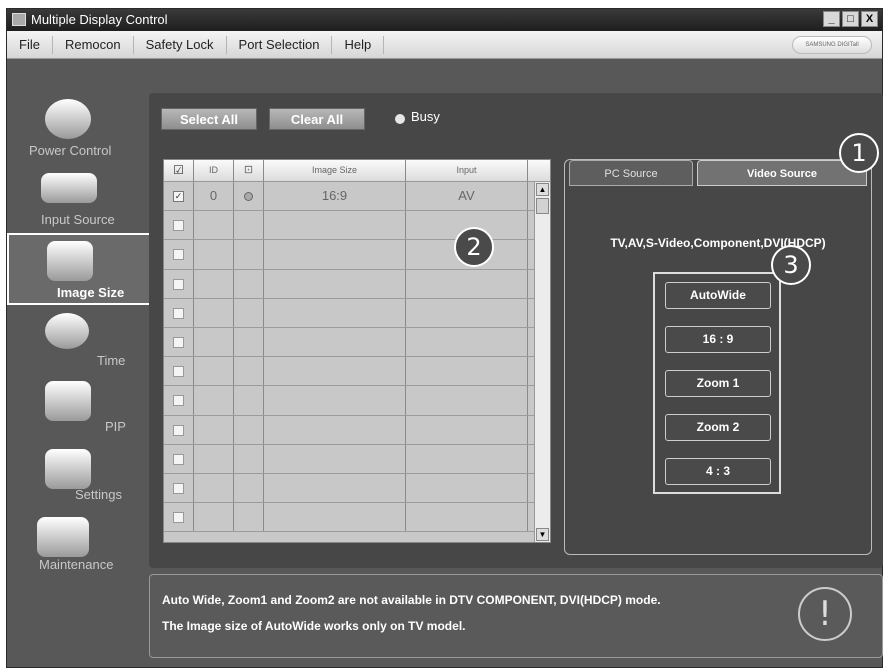 The width and height of the screenshot is (889, 671). Describe the element at coordinates (179, 170) in the screenshot. I see `header-check: ☑` at that location.